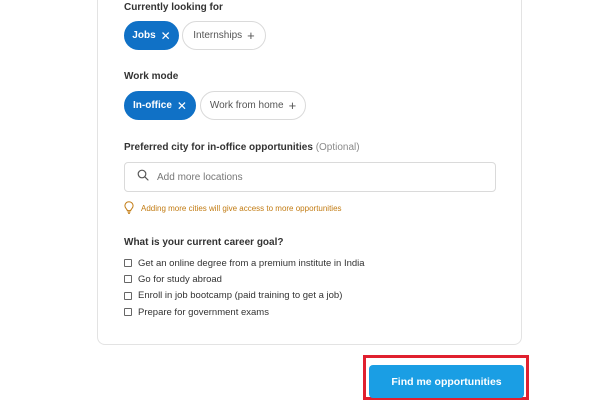  I want to click on career-goal-option-label: Go for study abroad, so click(180, 279).